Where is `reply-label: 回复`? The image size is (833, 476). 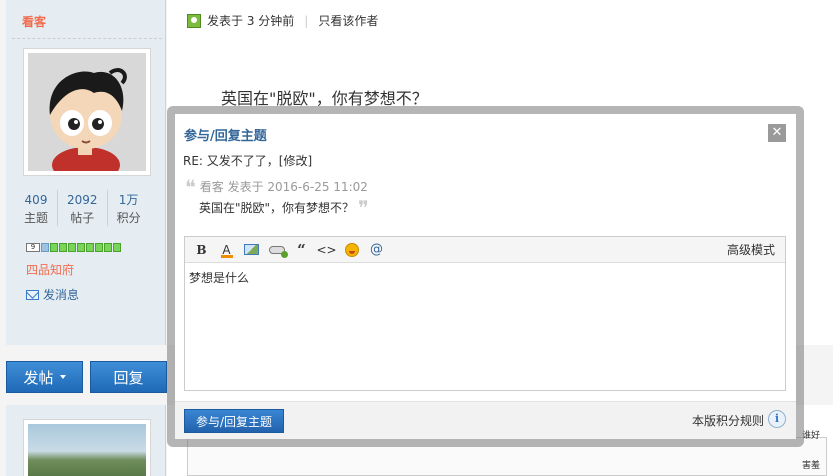 reply-label: 回复 is located at coordinates (128, 377).